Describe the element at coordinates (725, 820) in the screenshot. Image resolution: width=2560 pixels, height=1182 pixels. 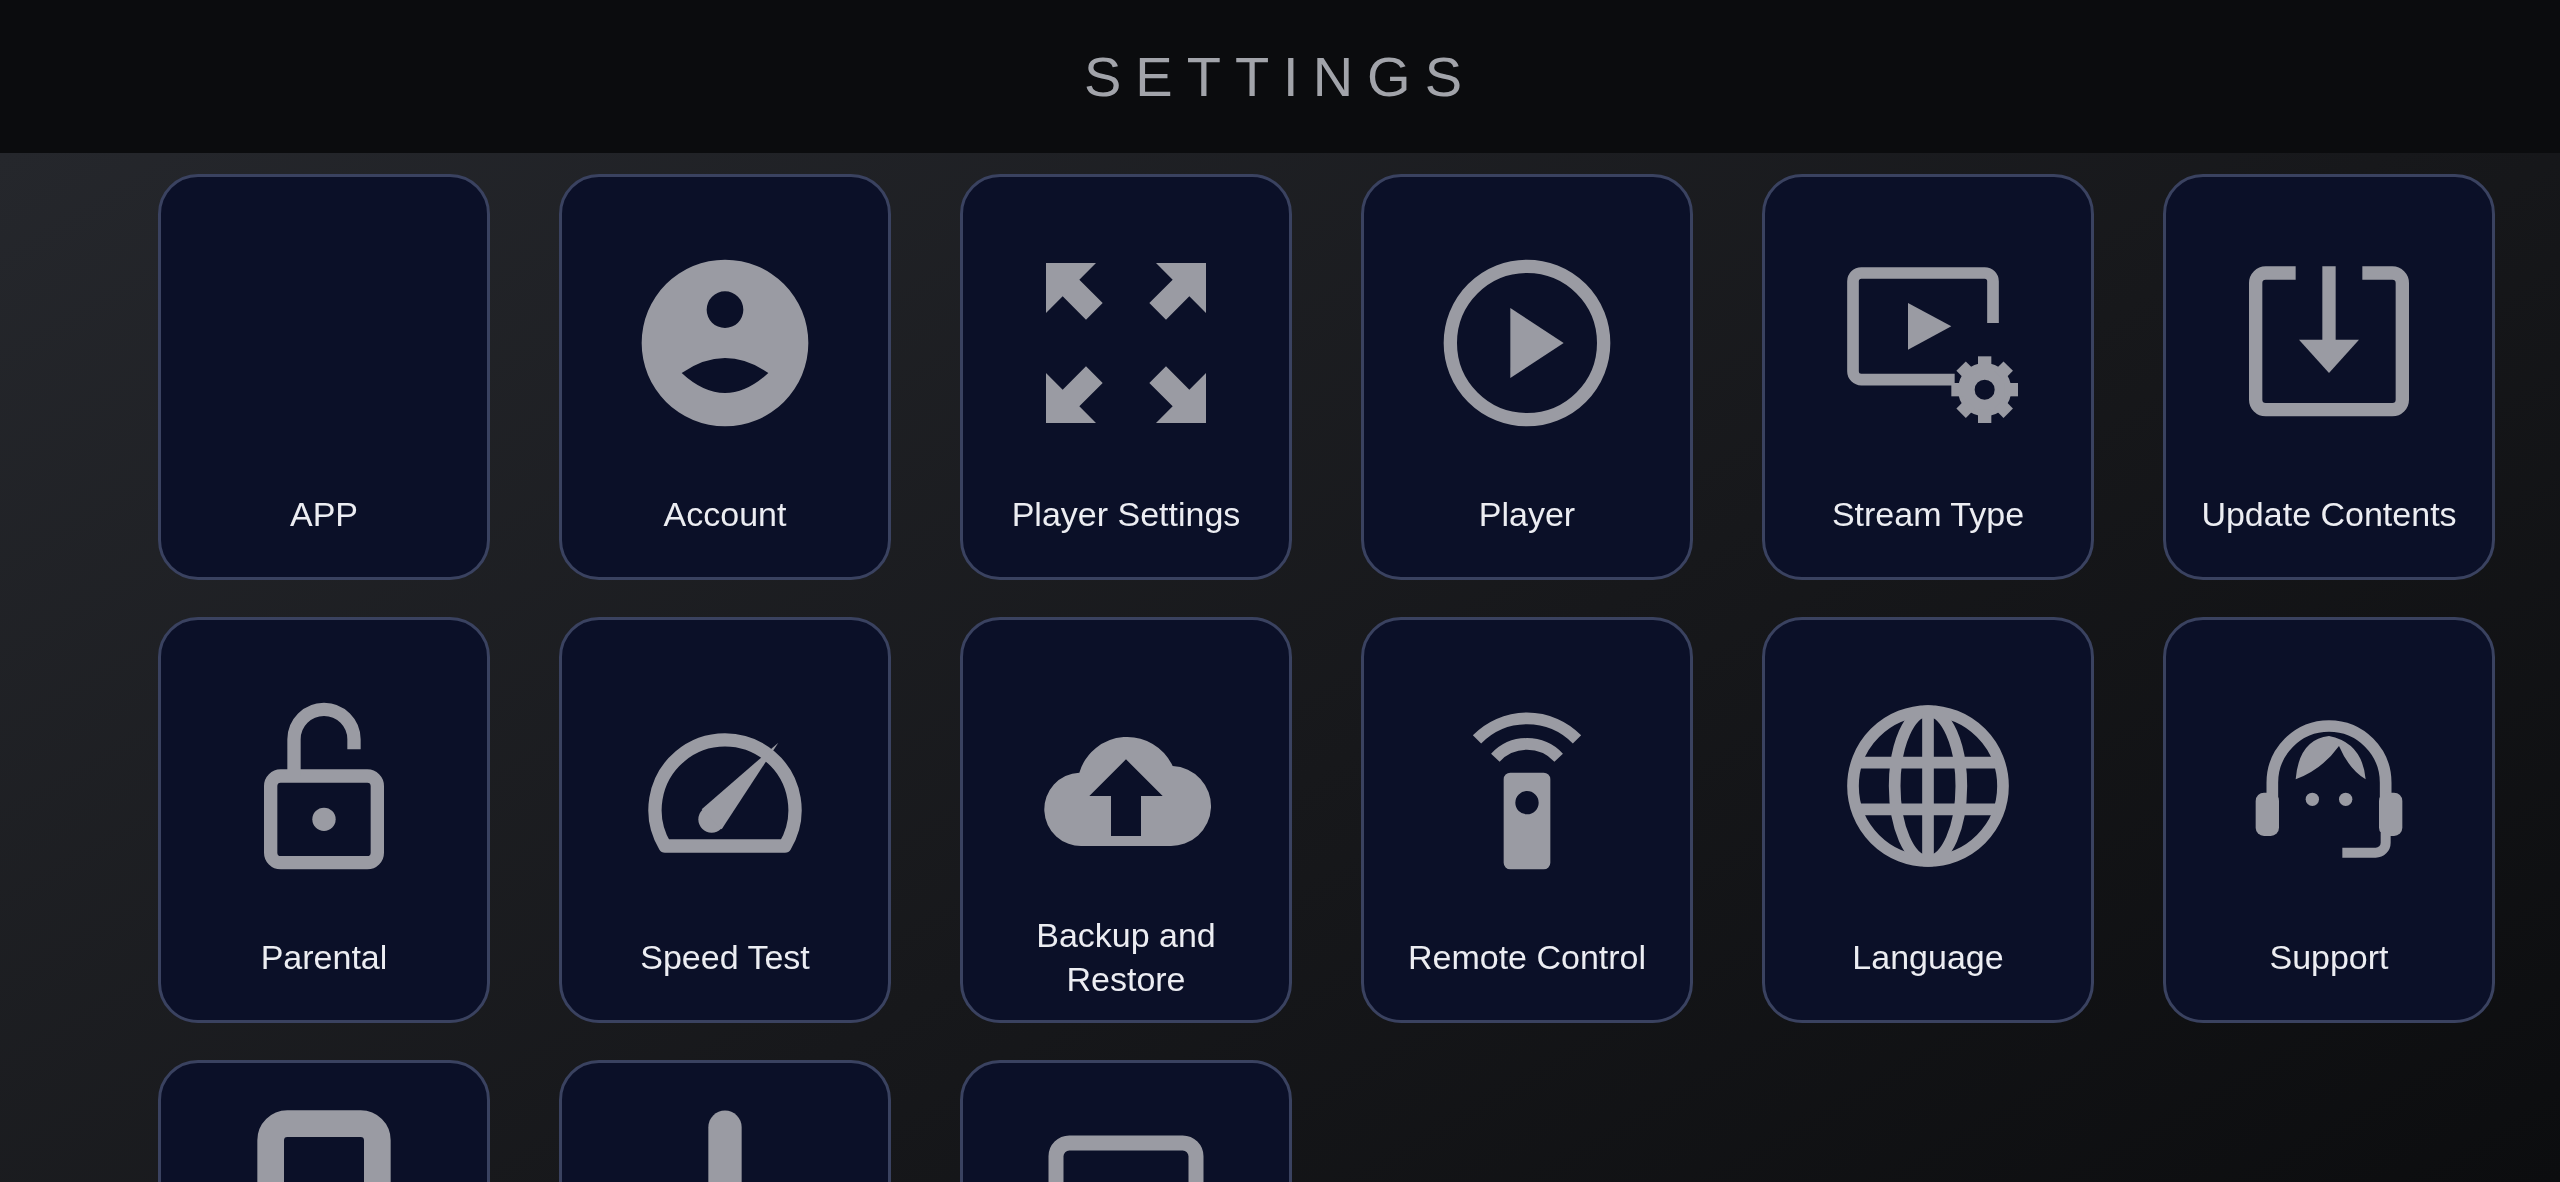
I see `settings-tile: Speed Test` at that location.